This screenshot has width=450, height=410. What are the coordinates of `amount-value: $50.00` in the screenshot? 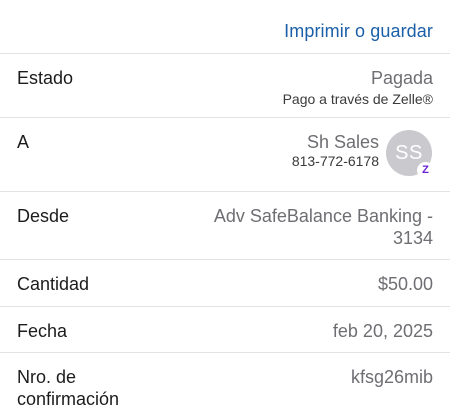 It's located at (405, 284).